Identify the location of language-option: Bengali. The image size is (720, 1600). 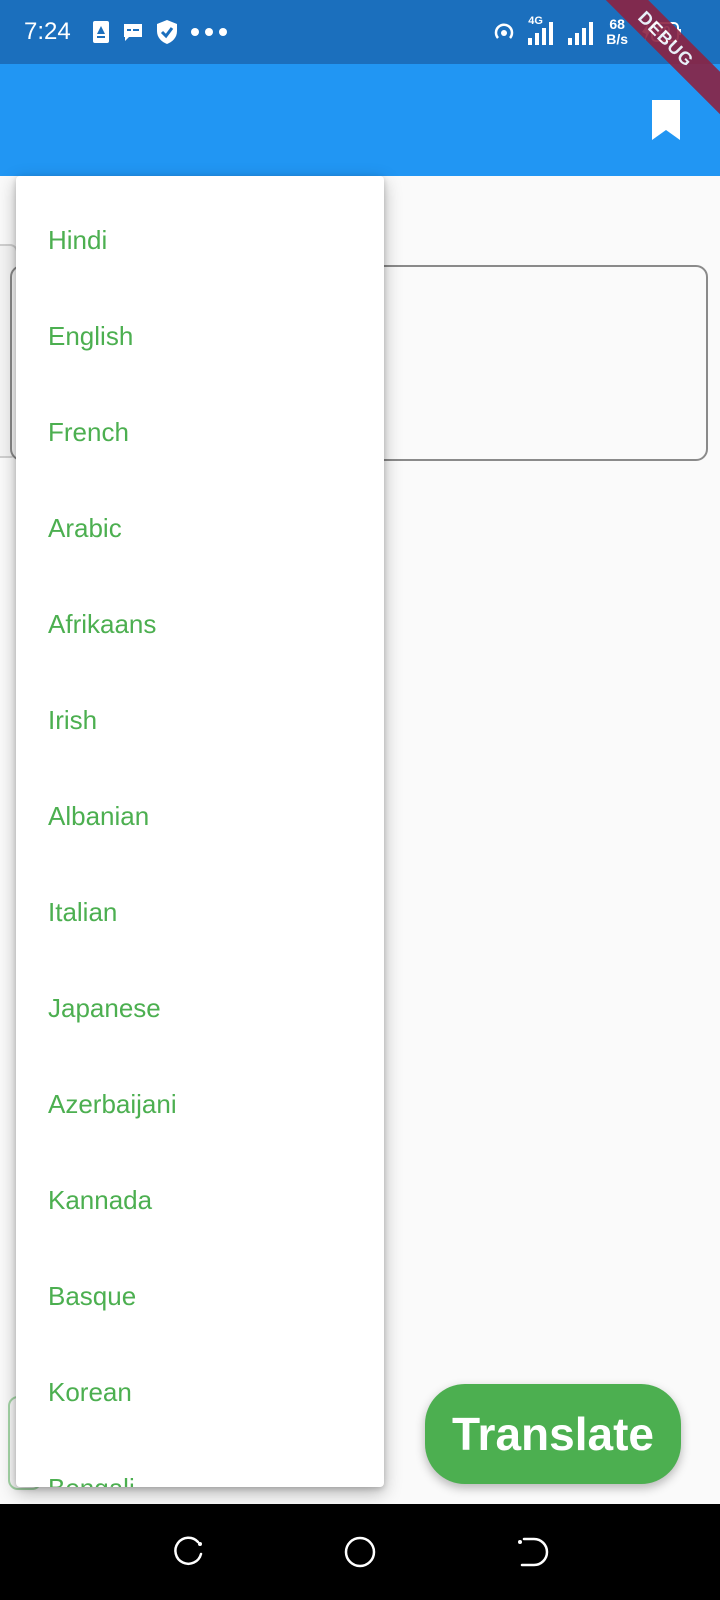
(200, 1464).